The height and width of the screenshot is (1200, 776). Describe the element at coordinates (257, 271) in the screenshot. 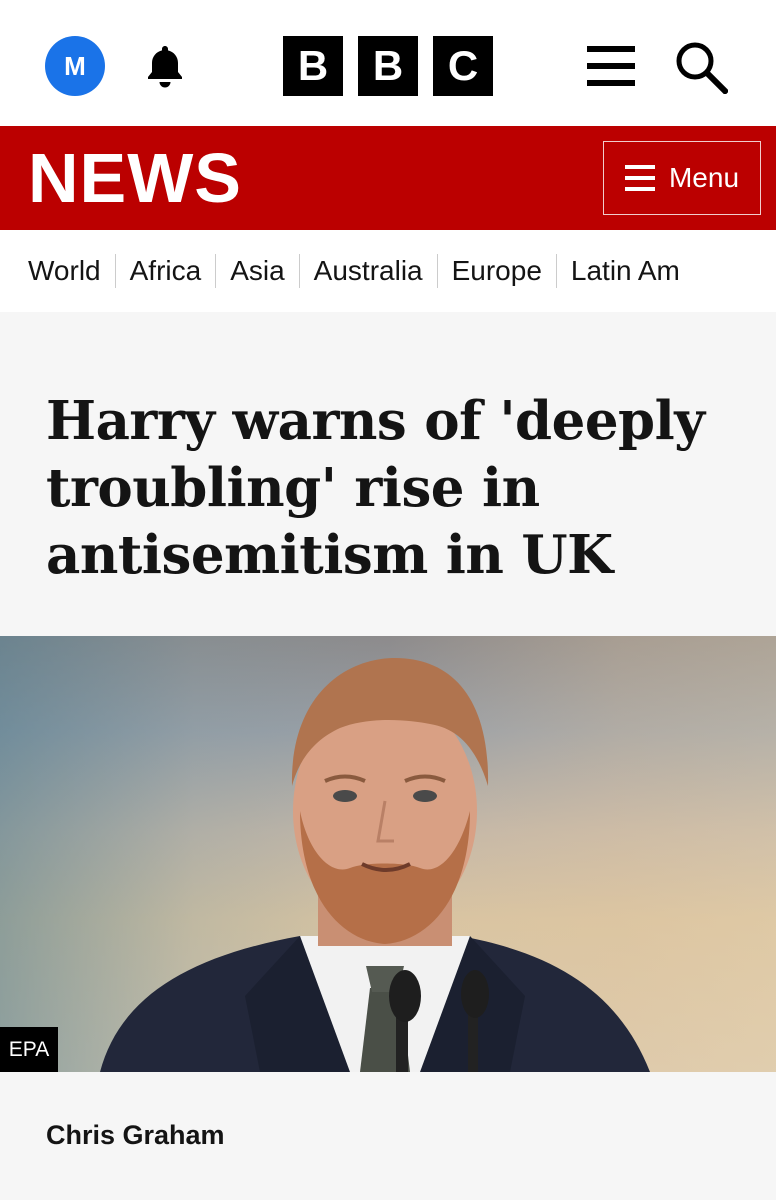

I see `nav-item-asia: Asia` at that location.